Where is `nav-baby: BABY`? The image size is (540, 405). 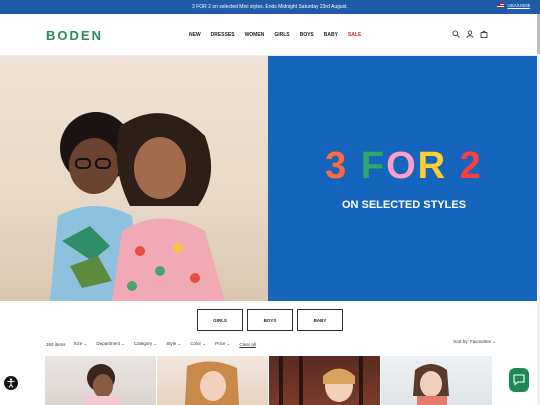 nav-baby: BABY is located at coordinates (331, 35).